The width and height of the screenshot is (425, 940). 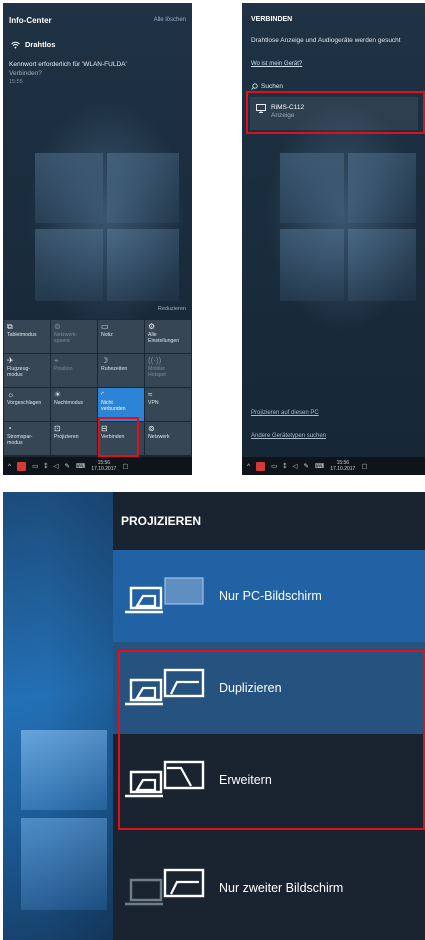 I want to click on quick-action-tile: ☀ Nachtmodus, so click(x=74, y=404).